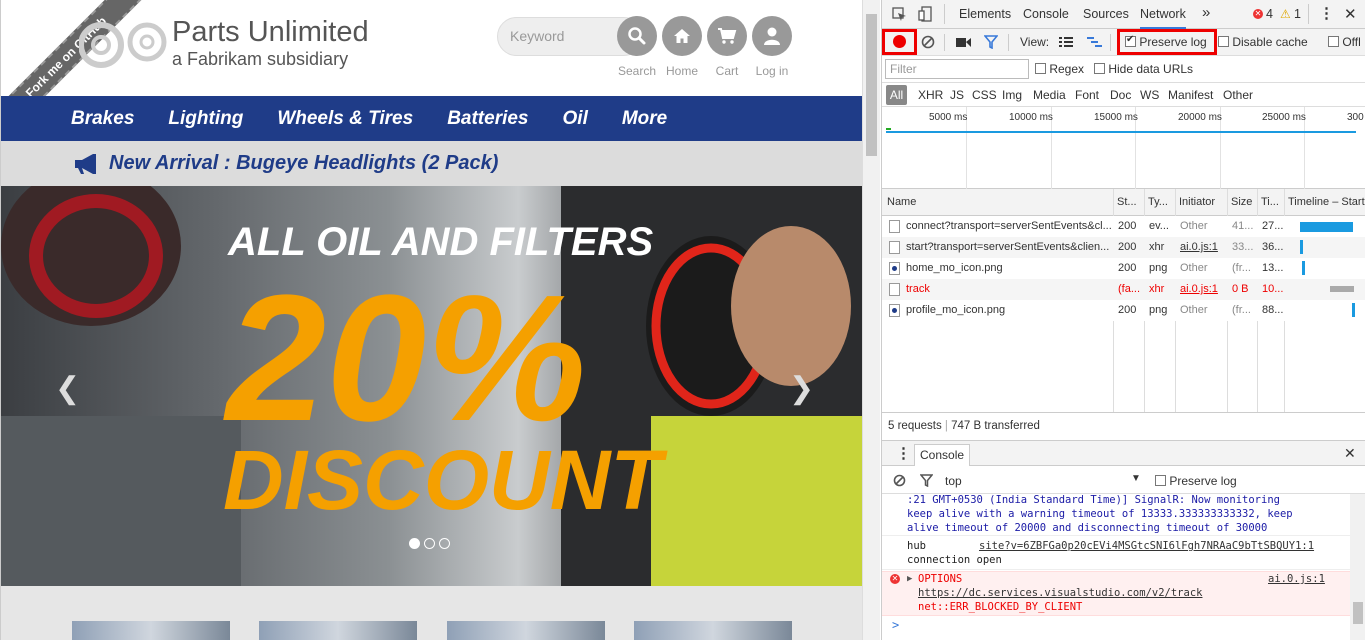  I want to click on tab-elements: Elements, so click(985, 14).